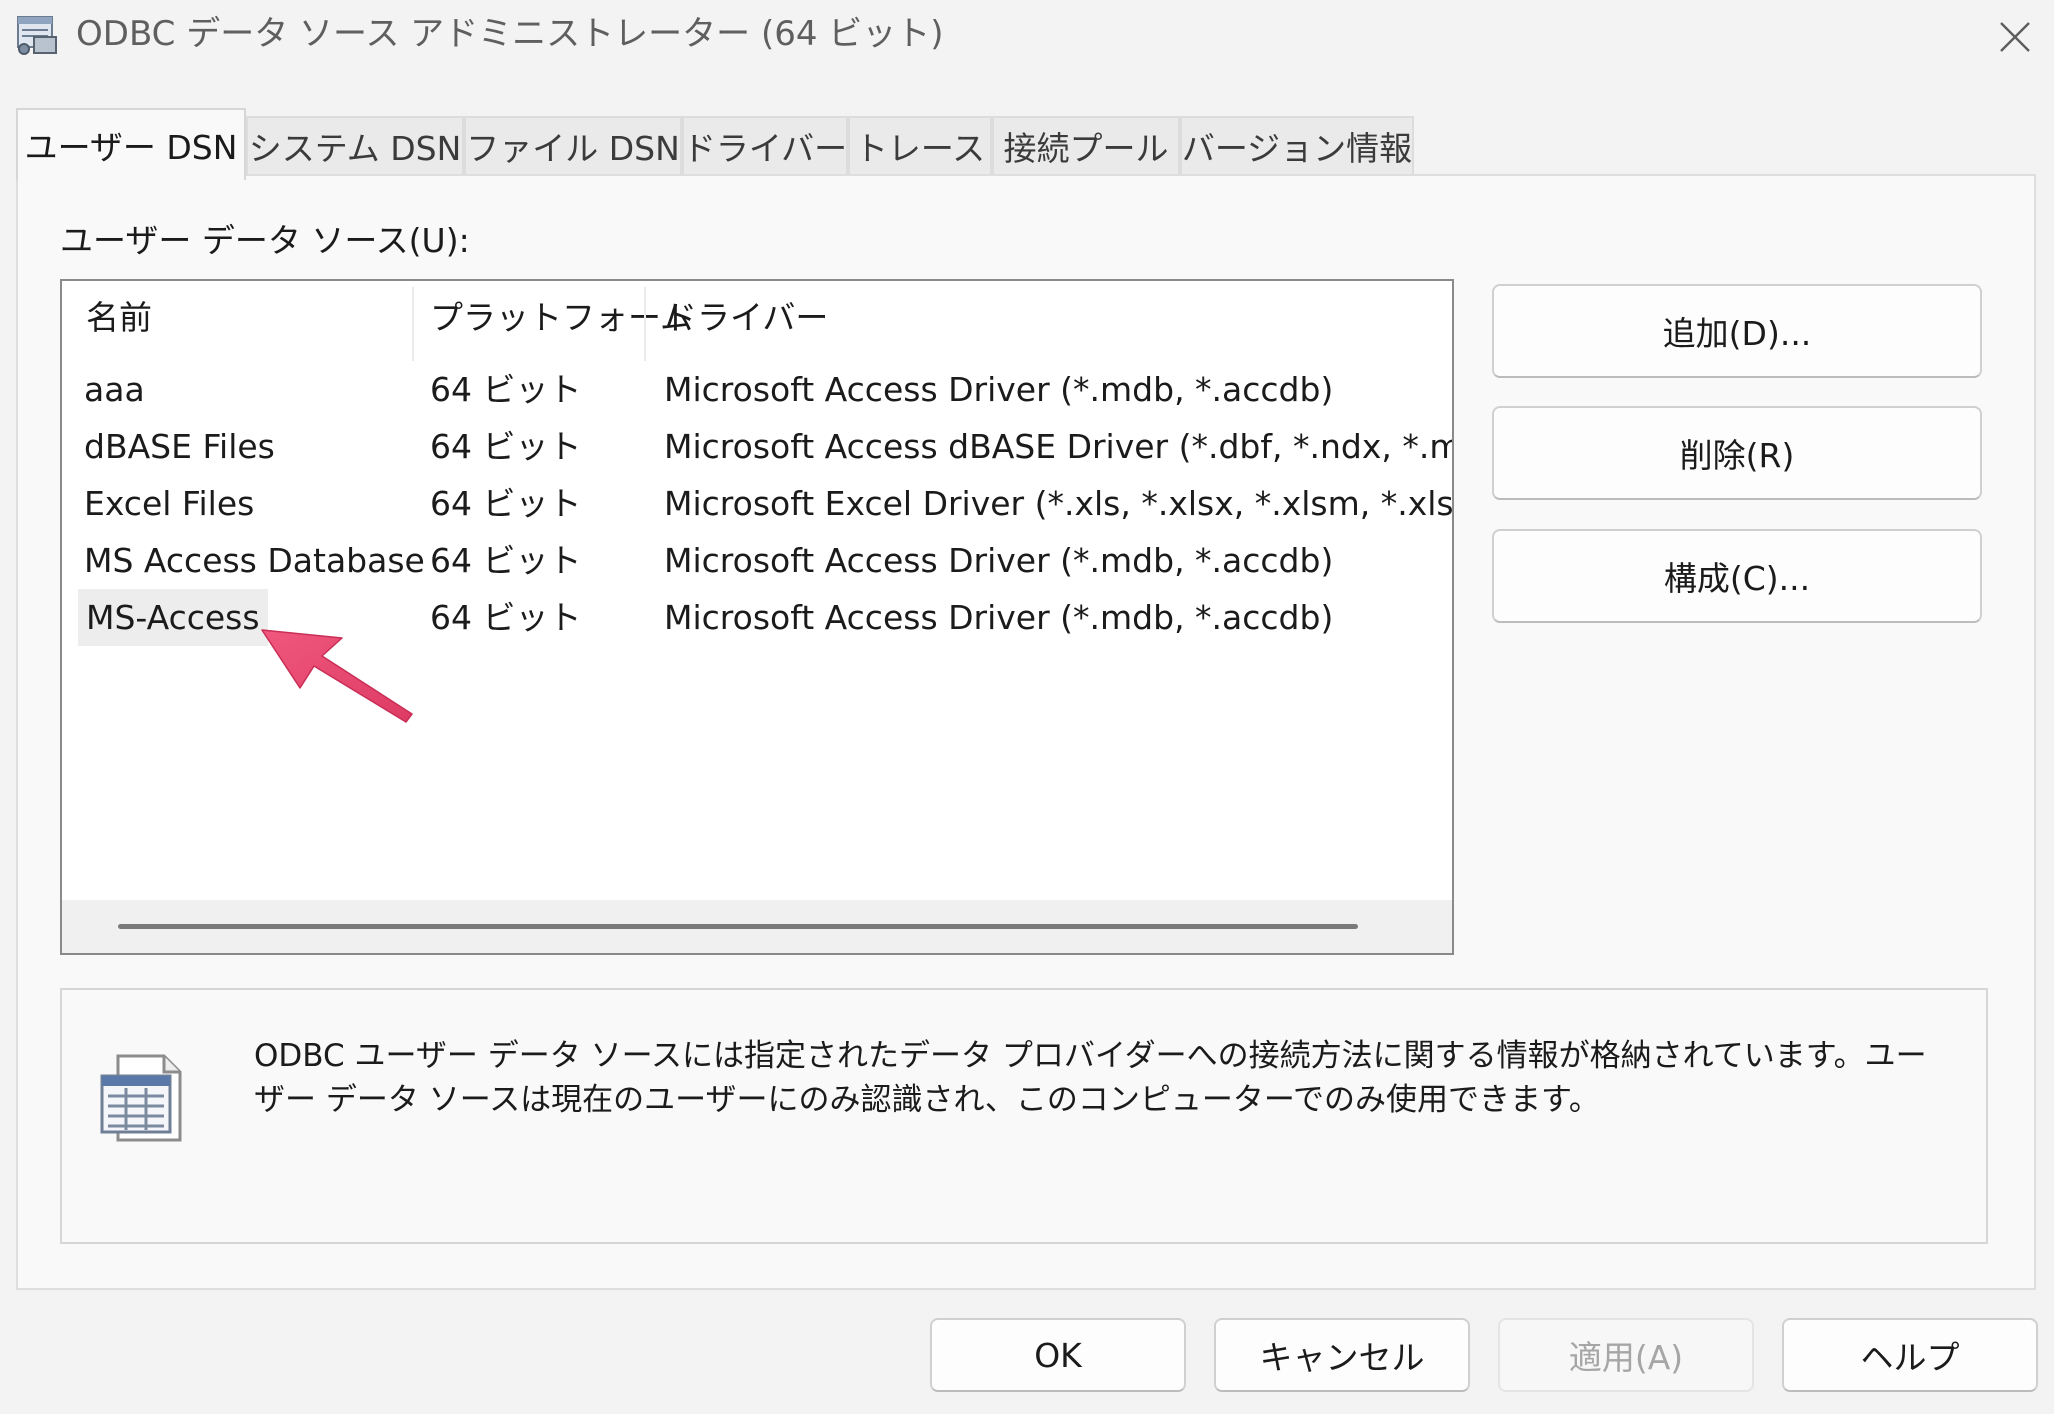 This screenshot has height=1414, width=2054. Describe the element at coordinates (1297, 145) in the screenshot. I see `tab-about: バージョン情報` at that location.